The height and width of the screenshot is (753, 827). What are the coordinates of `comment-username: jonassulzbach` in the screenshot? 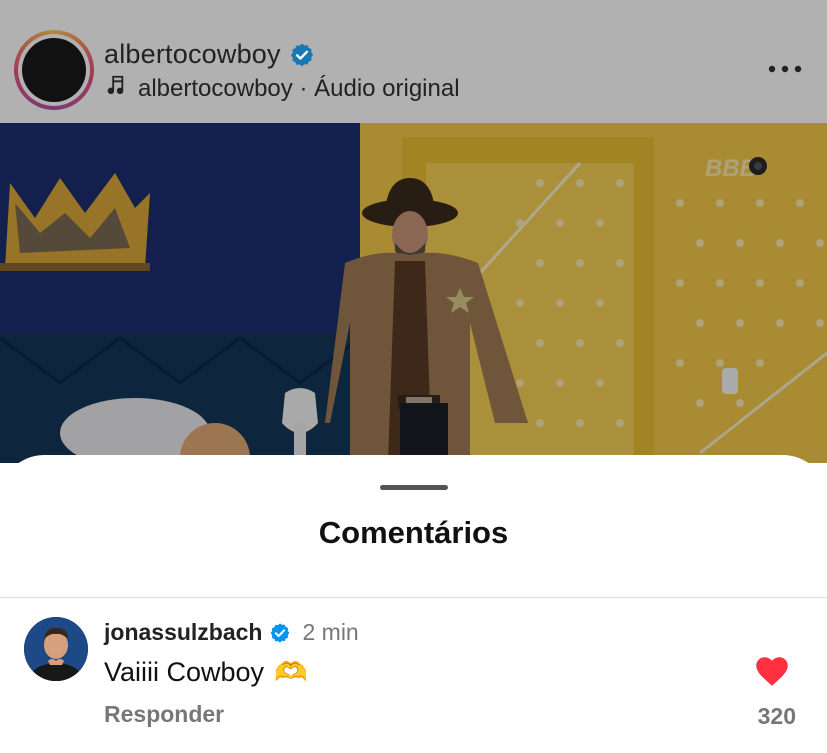 It's located at (183, 632).